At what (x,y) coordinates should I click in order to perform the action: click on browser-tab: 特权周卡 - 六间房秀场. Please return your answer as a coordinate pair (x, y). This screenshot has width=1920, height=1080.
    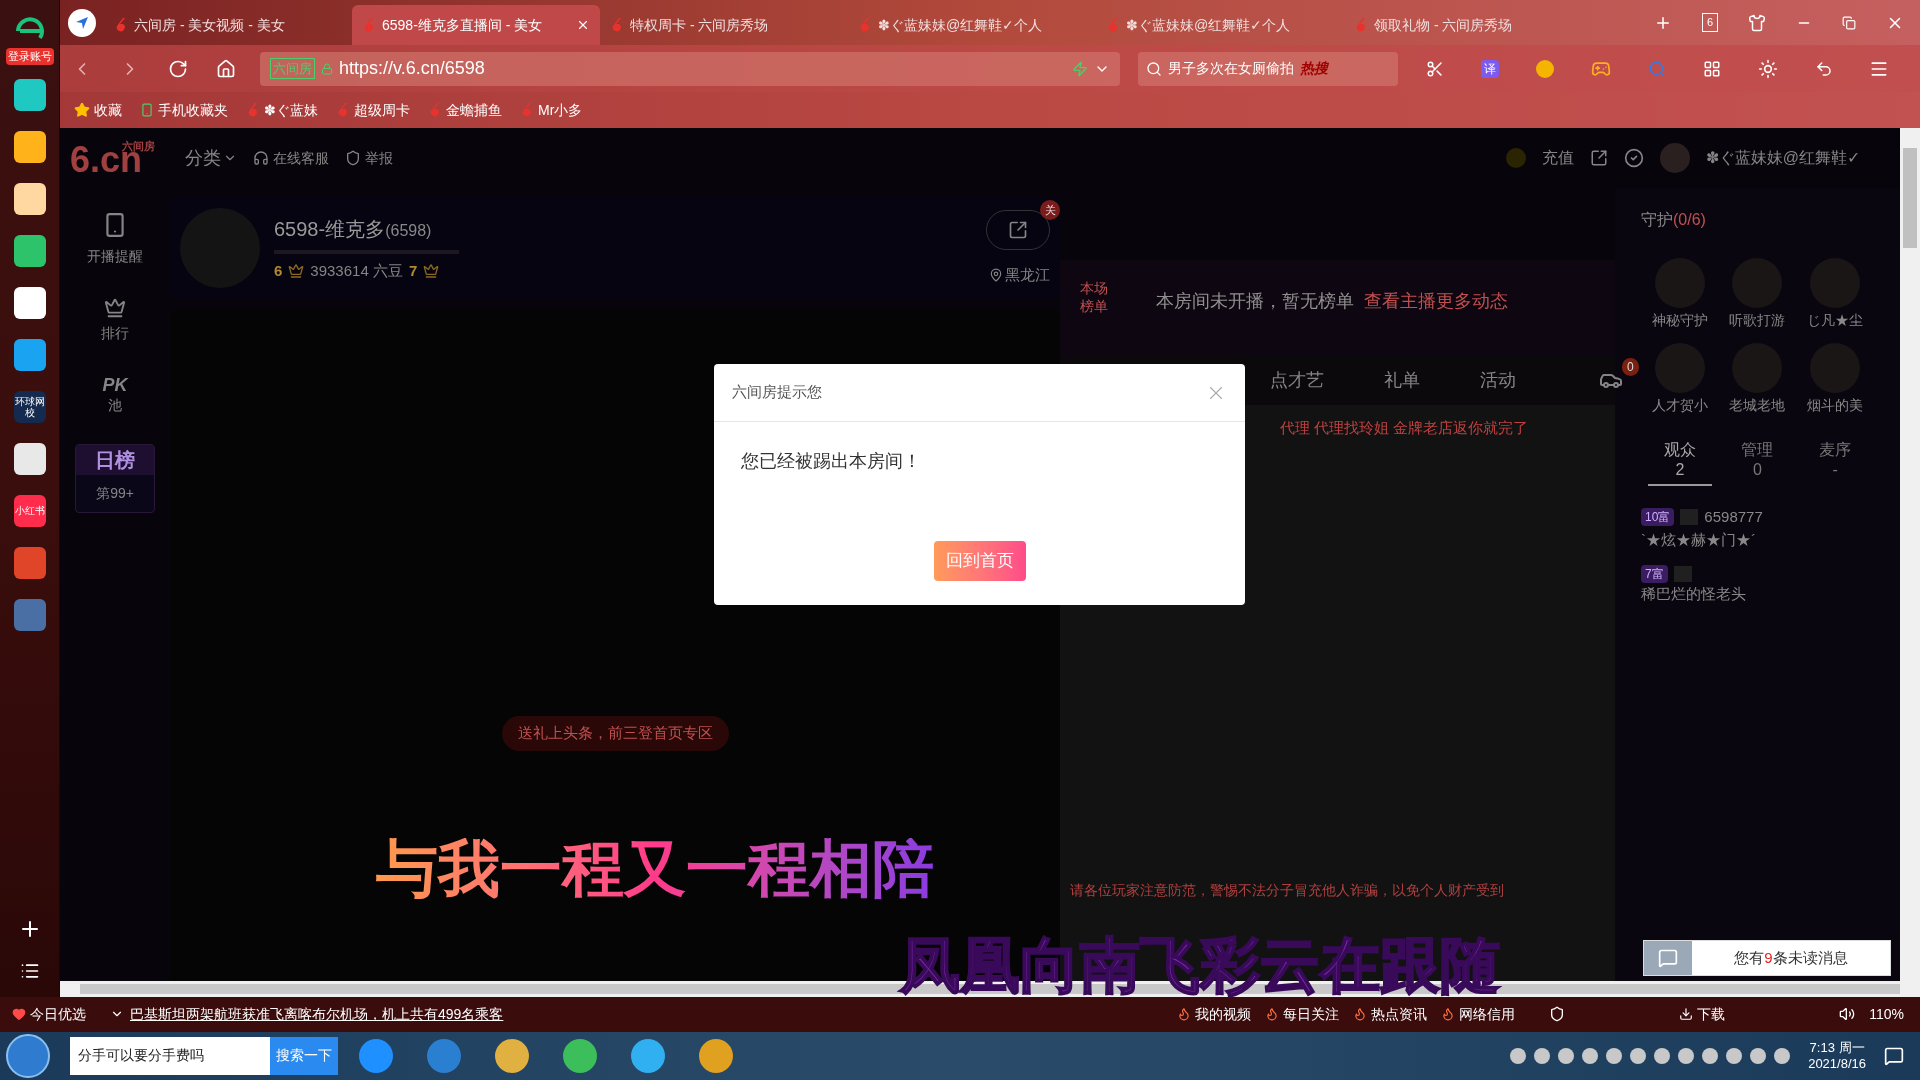
    Looking at the image, I should click on (724, 25).